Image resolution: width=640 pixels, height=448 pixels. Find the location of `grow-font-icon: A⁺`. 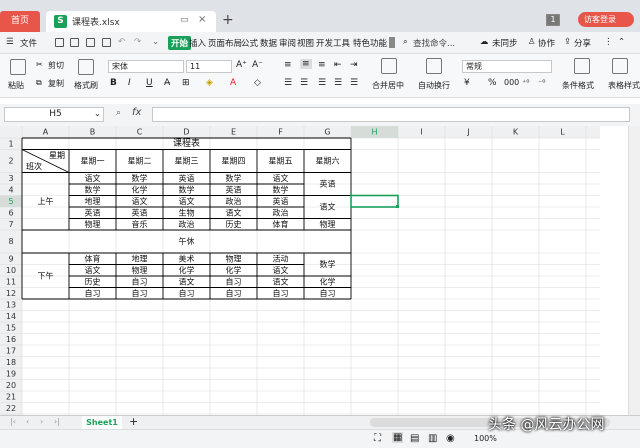

grow-font-icon: A⁺ is located at coordinates (241, 65).